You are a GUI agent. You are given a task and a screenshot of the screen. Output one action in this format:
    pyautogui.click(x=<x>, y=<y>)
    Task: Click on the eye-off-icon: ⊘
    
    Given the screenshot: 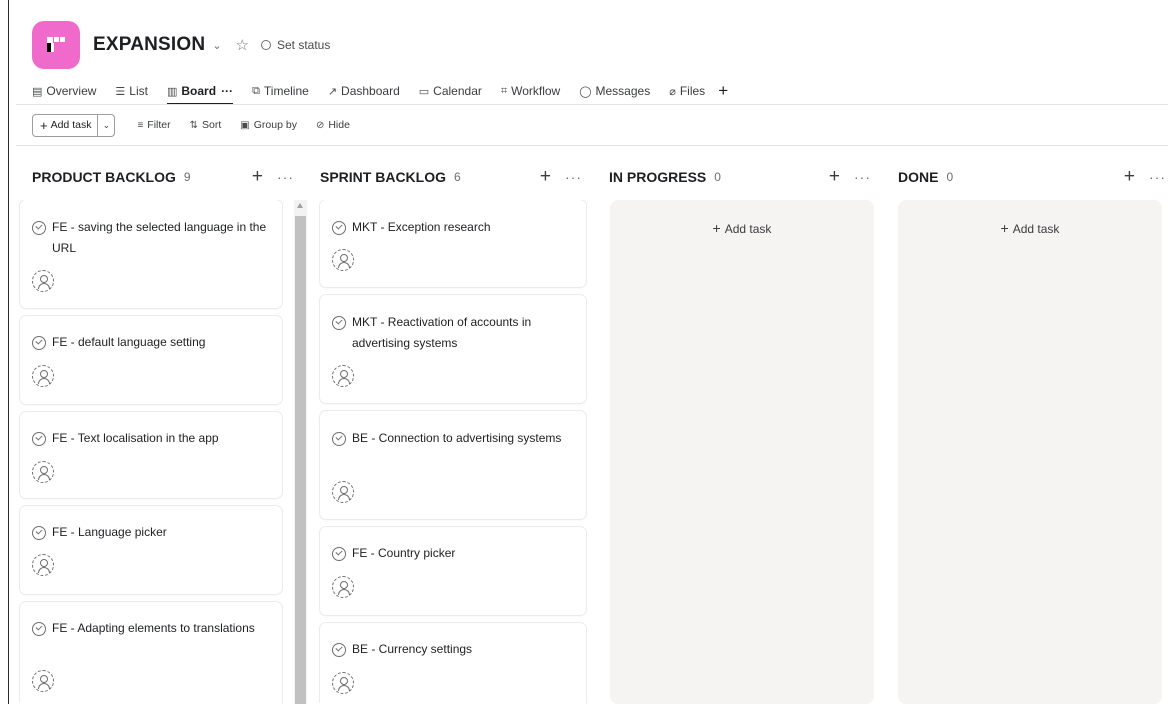 What is the action you would take?
    pyautogui.click(x=320, y=125)
    